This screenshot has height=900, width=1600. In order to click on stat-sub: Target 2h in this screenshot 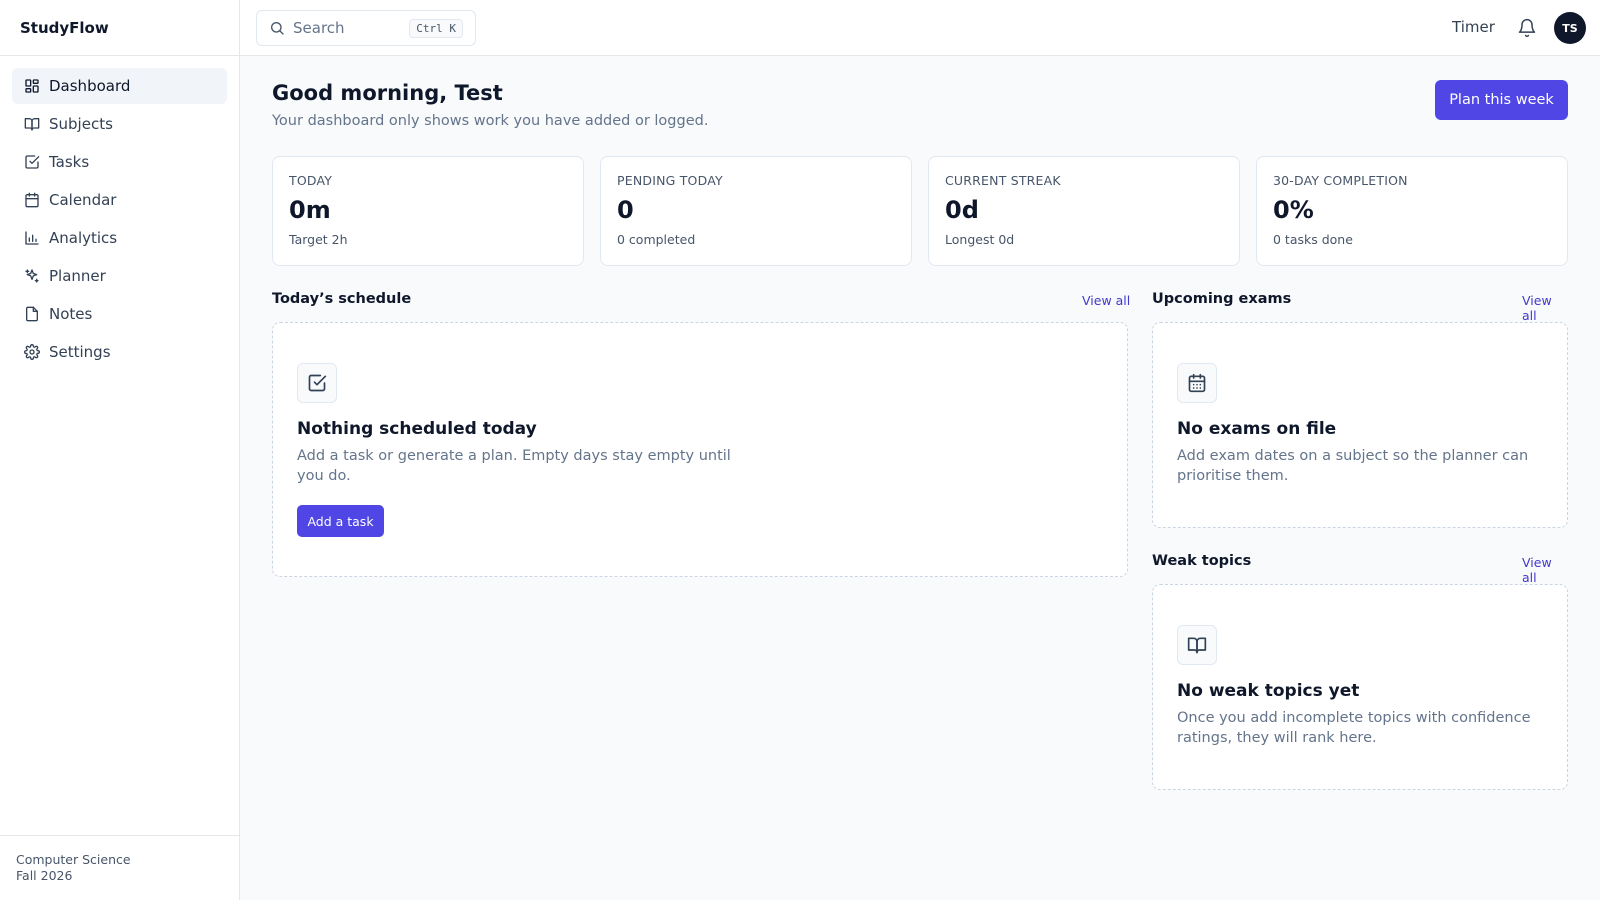, I will do `click(318, 239)`.